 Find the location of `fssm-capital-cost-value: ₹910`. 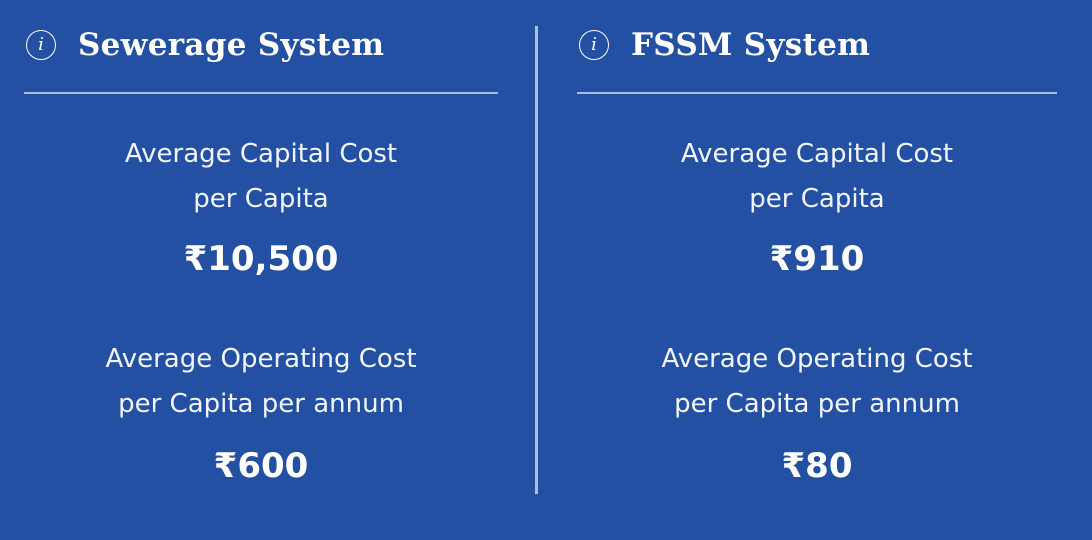

fssm-capital-cost-value: ₹910 is located at coordinates (817, 259).